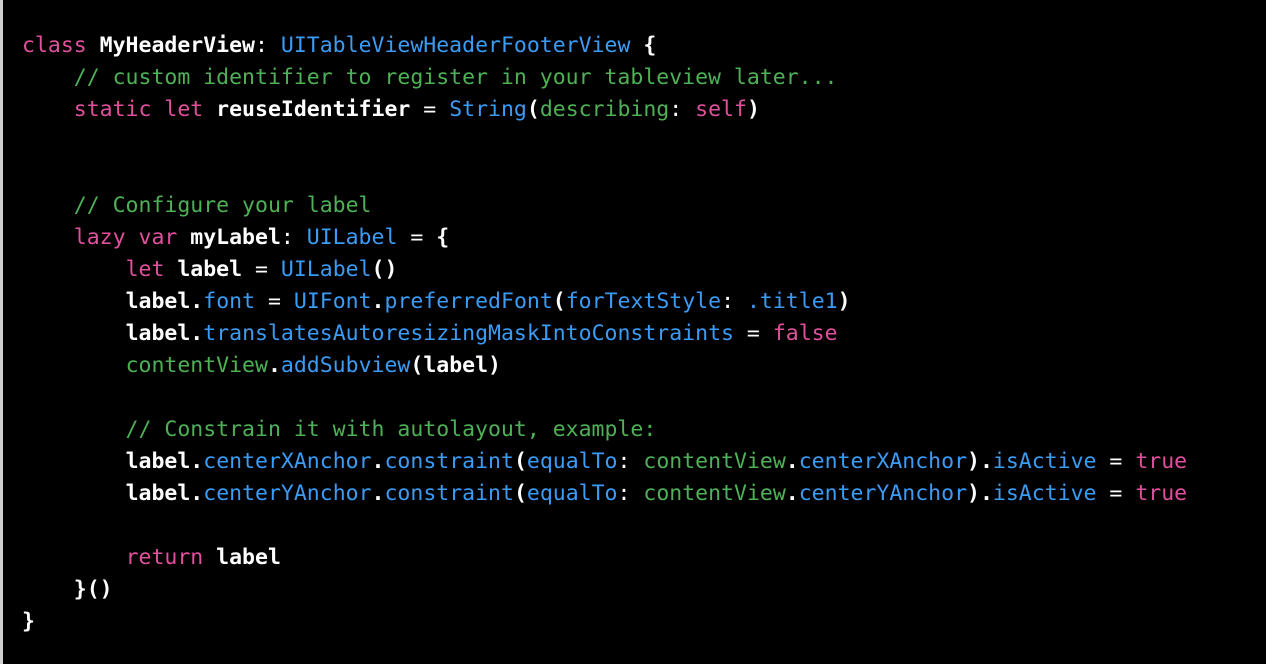  What do you see at coordinates (721, 109) in the screenshot?
I see `code-token: self` at bounding box center [721, 109].